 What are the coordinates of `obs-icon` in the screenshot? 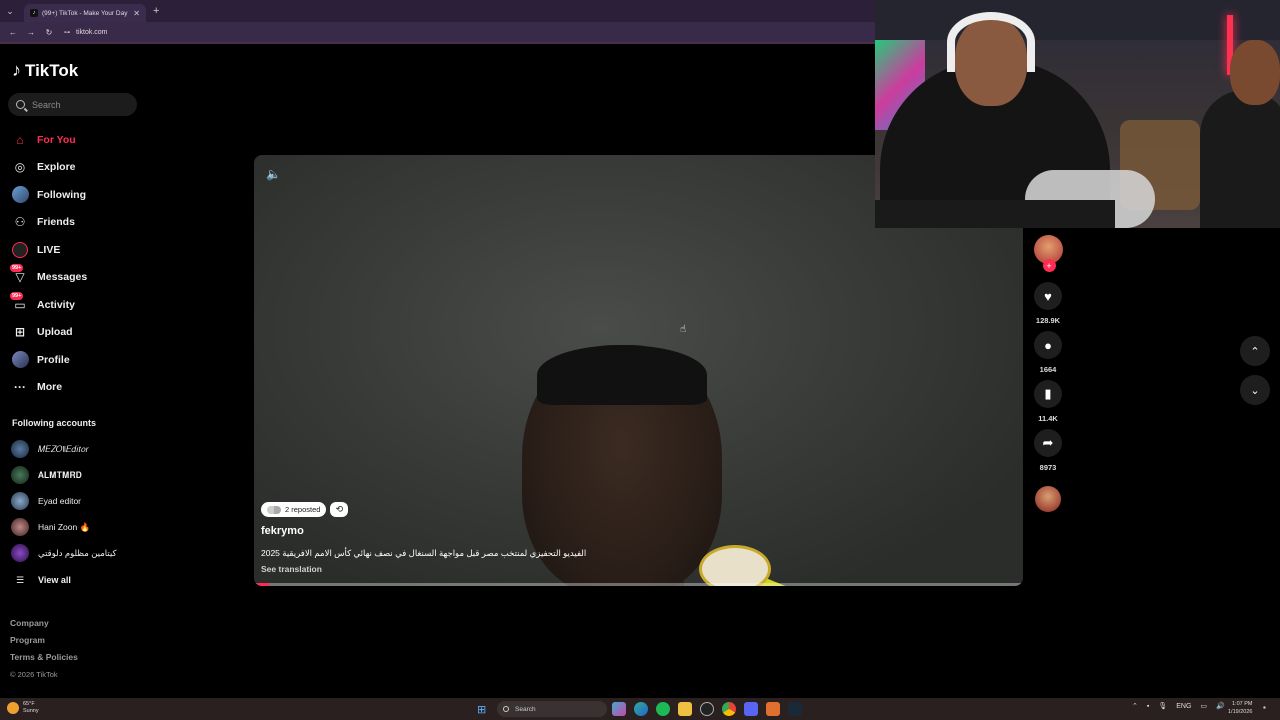 It's located at (707, 709).